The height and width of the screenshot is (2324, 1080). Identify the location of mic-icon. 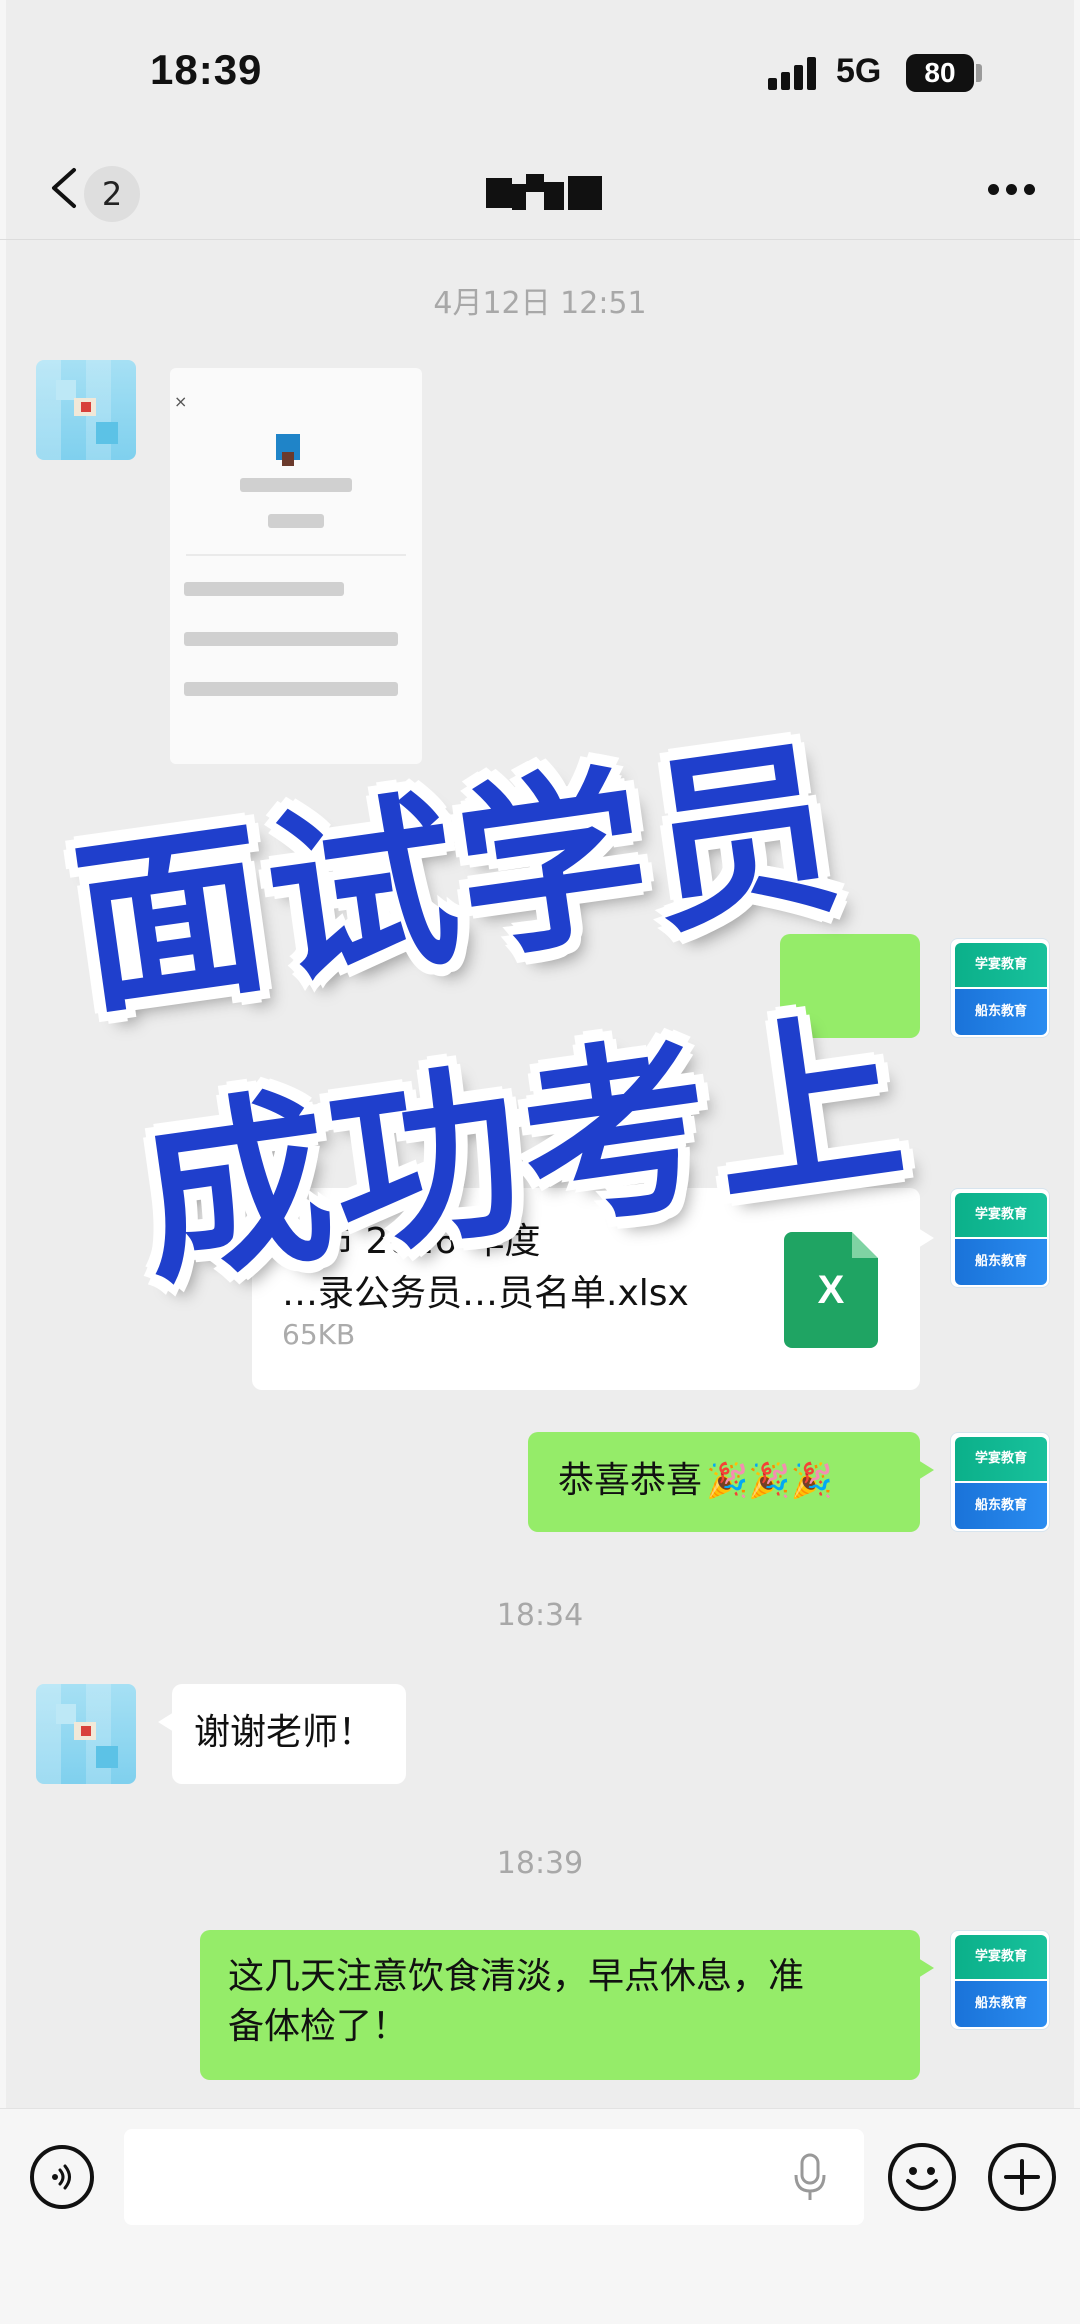
(810, 2178).